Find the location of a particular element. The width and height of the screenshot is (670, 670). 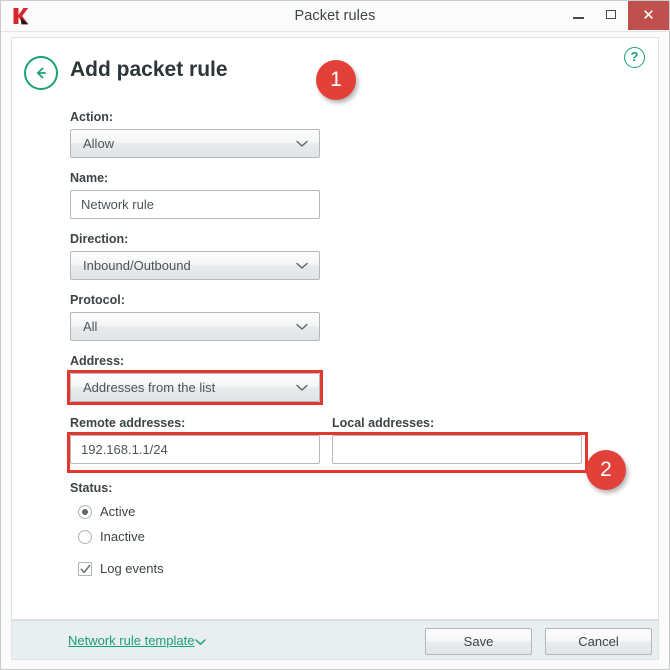

close-icon: ✕ is located at coordinates (648, 15).